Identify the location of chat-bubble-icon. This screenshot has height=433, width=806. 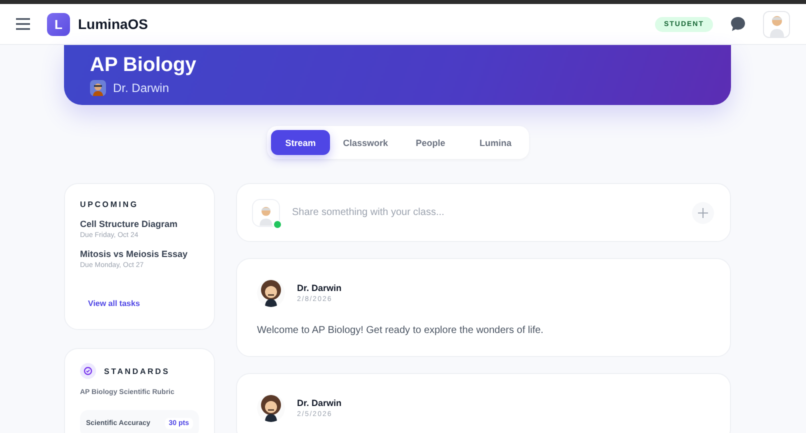
(738, 24).